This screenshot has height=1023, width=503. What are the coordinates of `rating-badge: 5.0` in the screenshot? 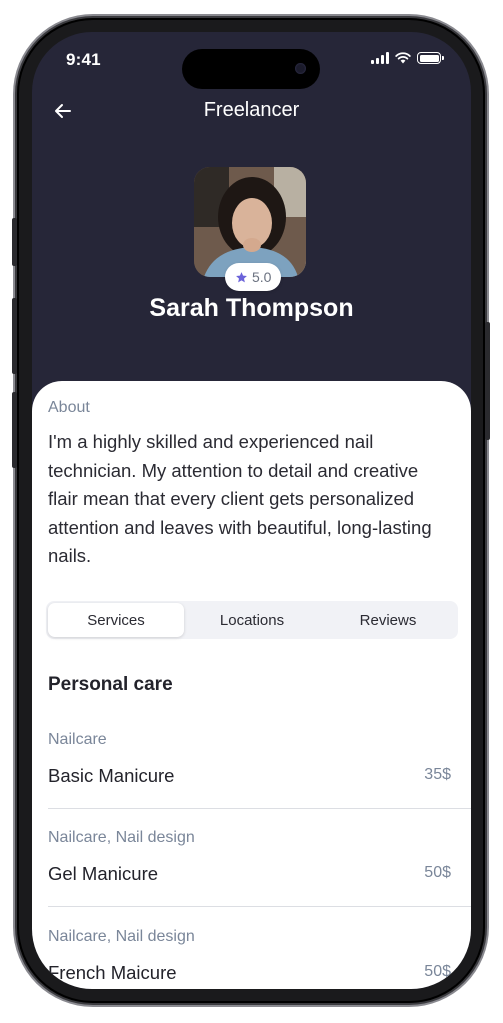 It's located at (253, 277).